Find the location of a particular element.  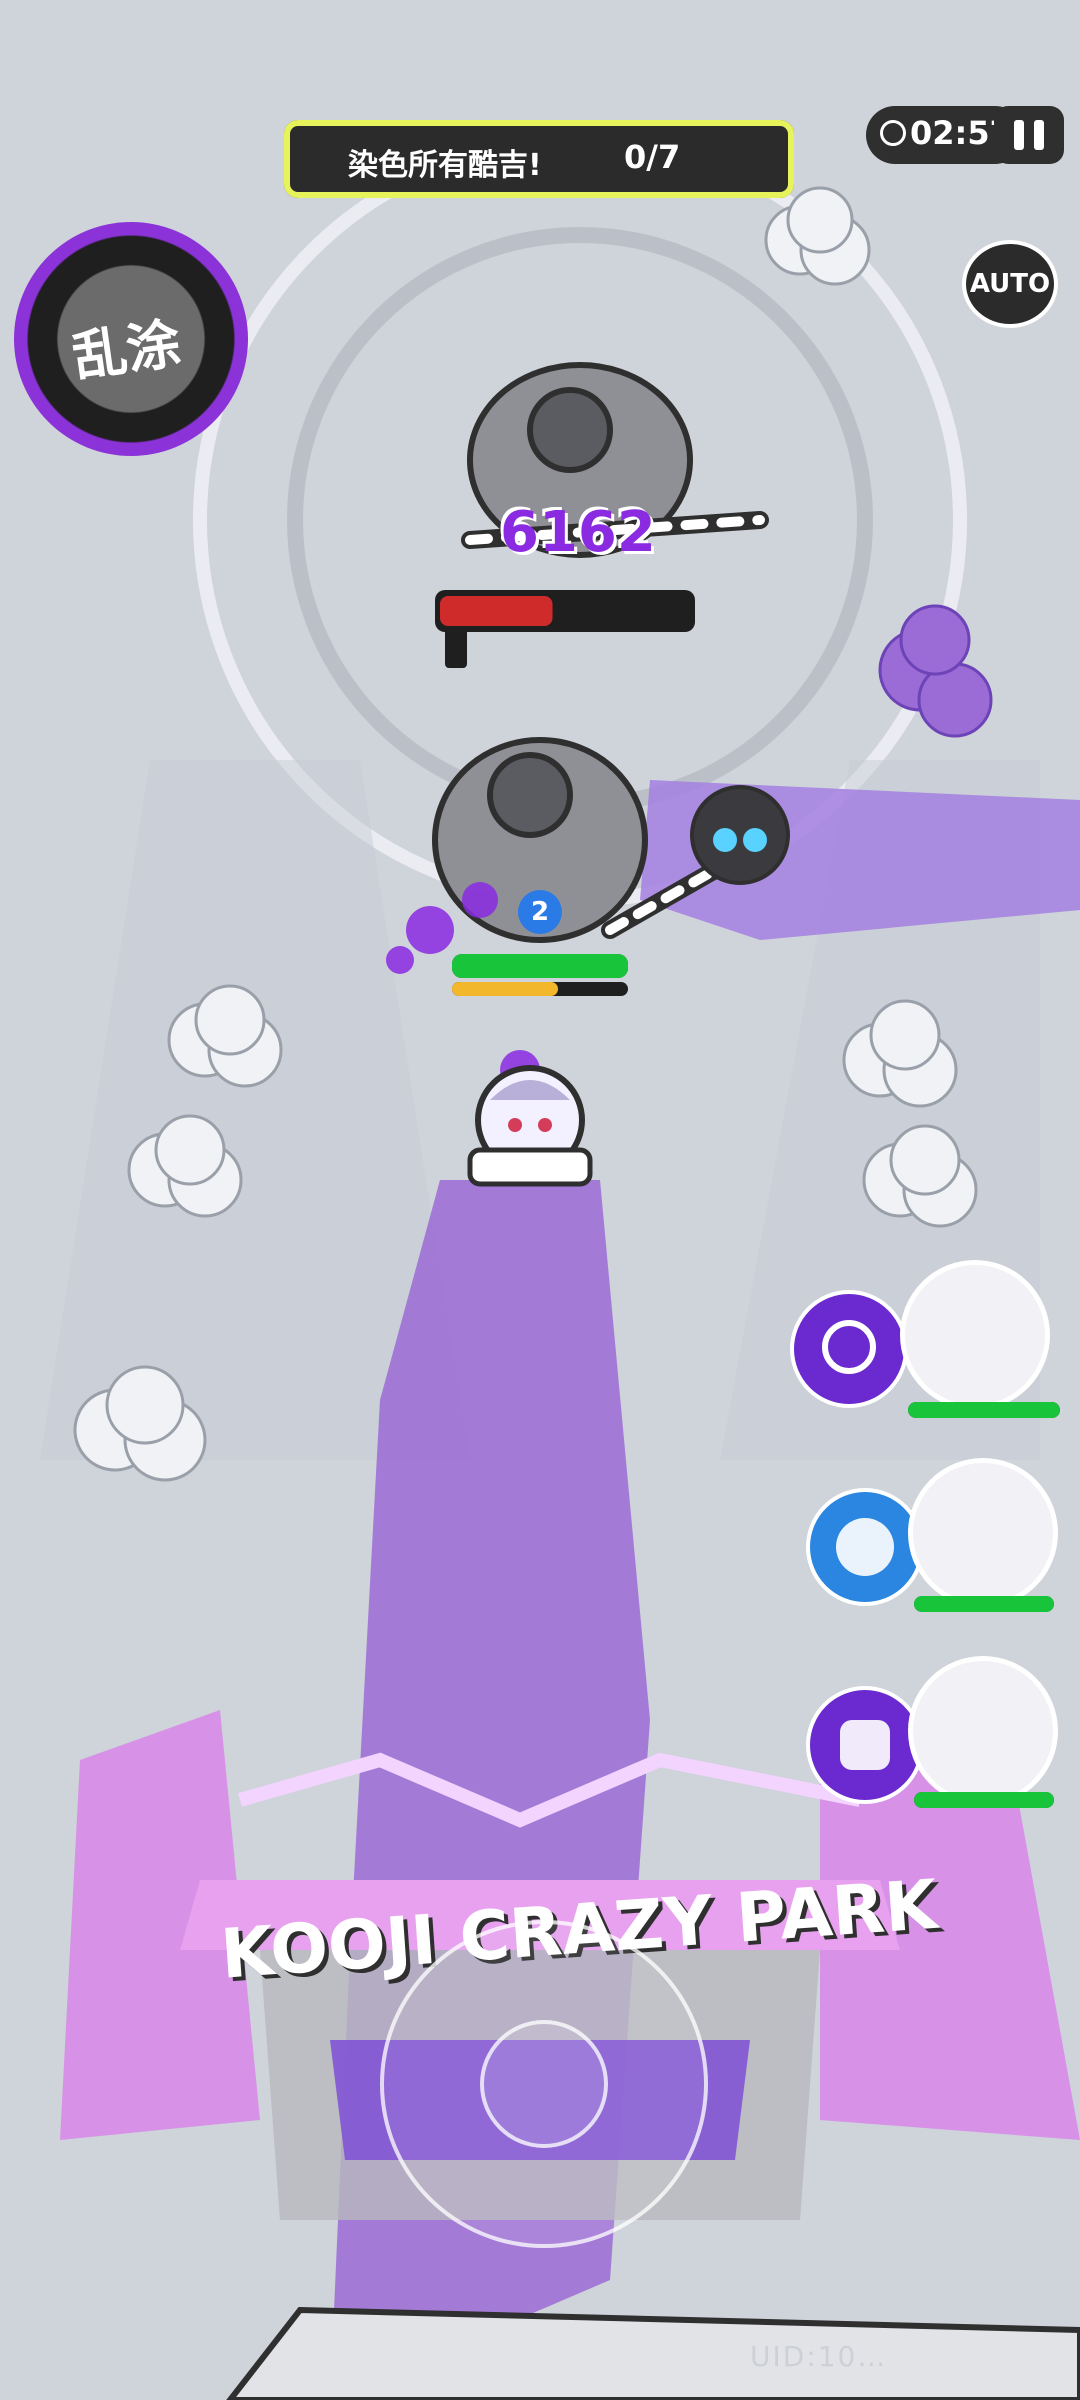

hero-1-portrait is located at coordinates (975, 1335).